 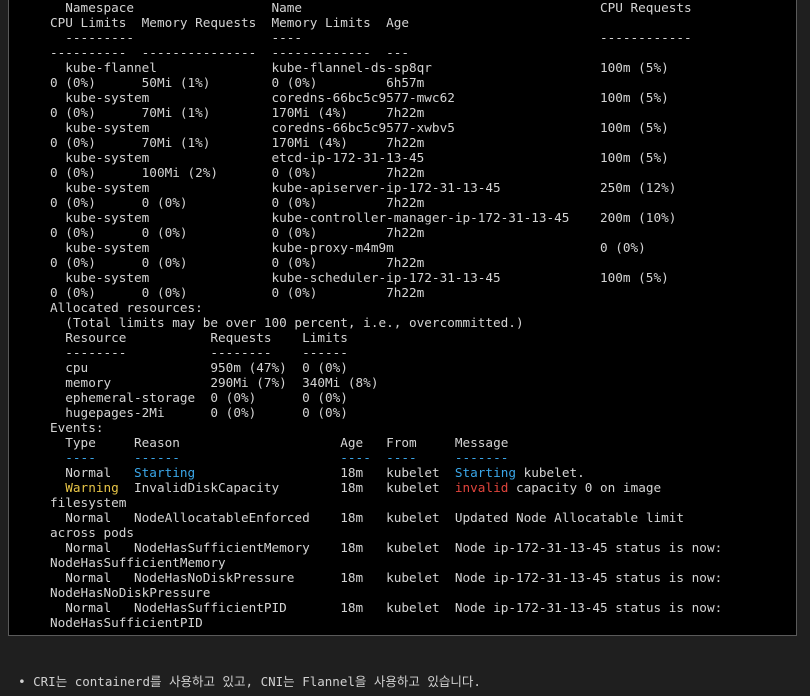 What do you see at coordinates (237, 547) in the screenshot?
I see `event-reason: NodeHasSufficientMemory` at bounding box center [237, 547].